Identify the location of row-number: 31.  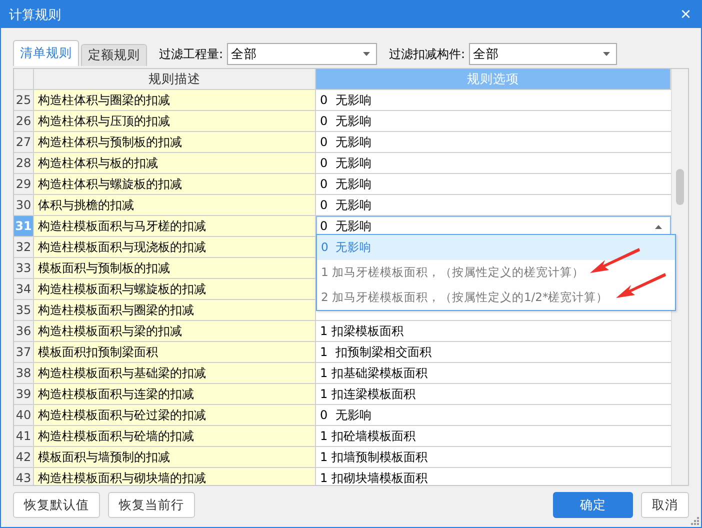
(24, 226).